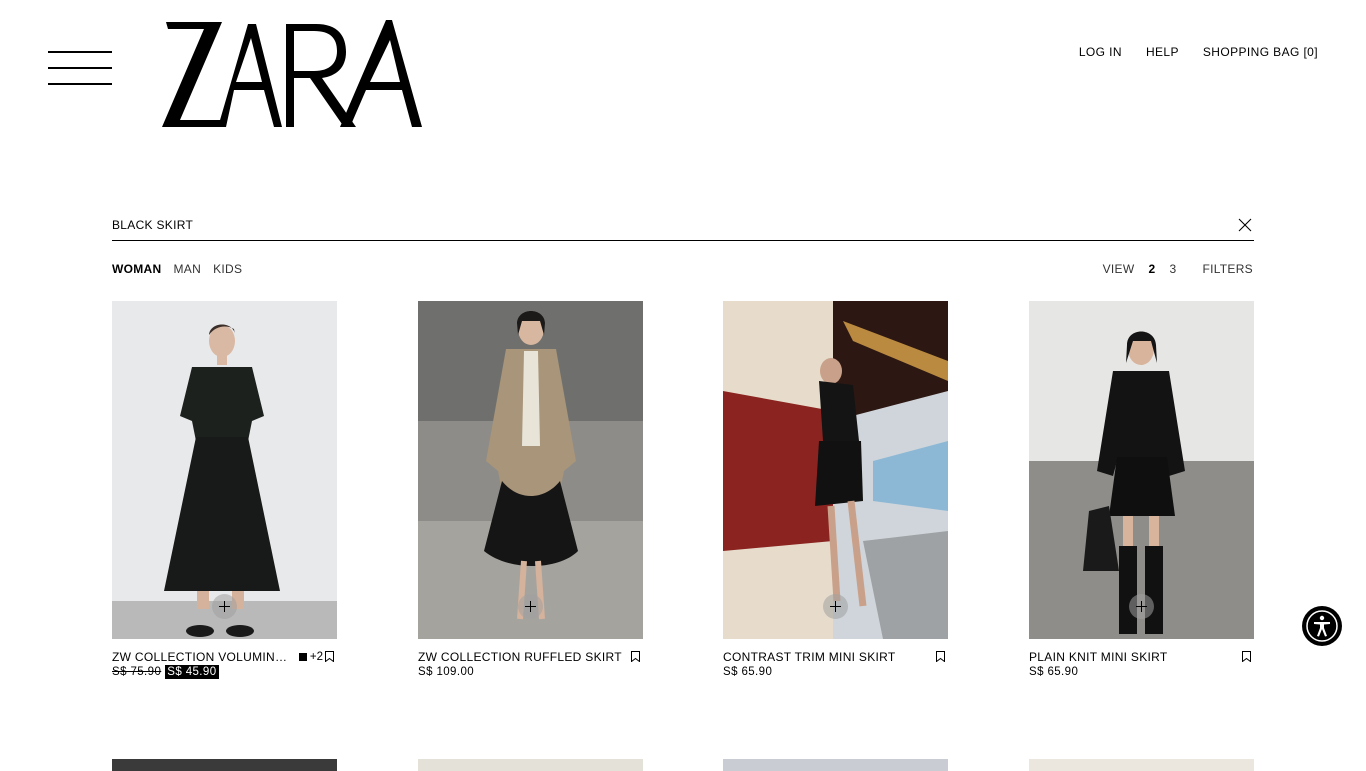  What do you see at coordinates (1172, 269) in the screenshot?
I see `view-option-3: 3` at bounding box center [1172, 269].